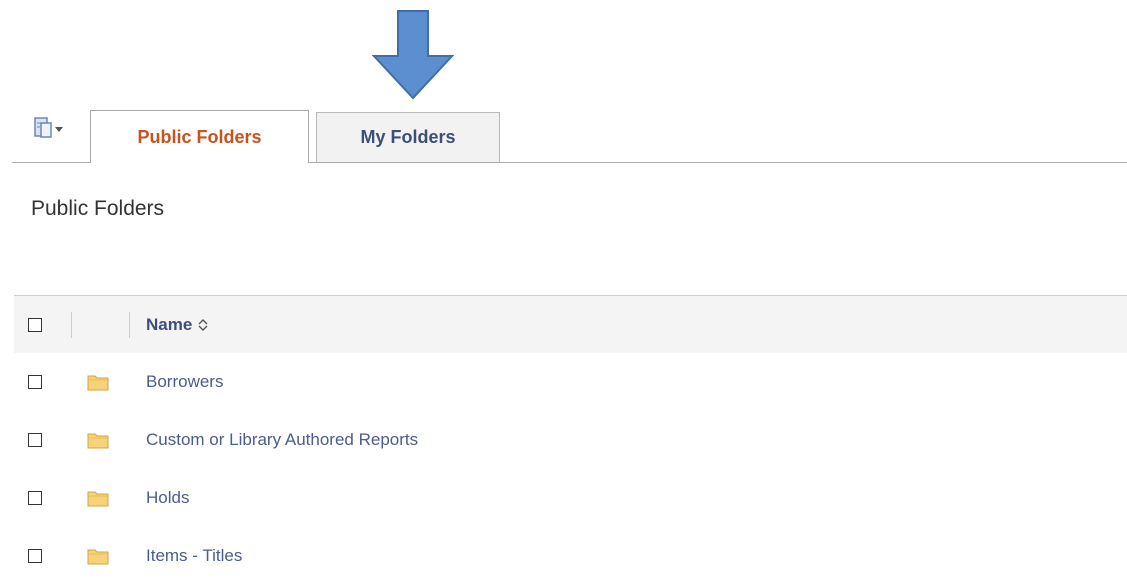  Describe the element at coordinates (194, 556) in the screenshot. I see `folder-link: Items - Titles` at that location.